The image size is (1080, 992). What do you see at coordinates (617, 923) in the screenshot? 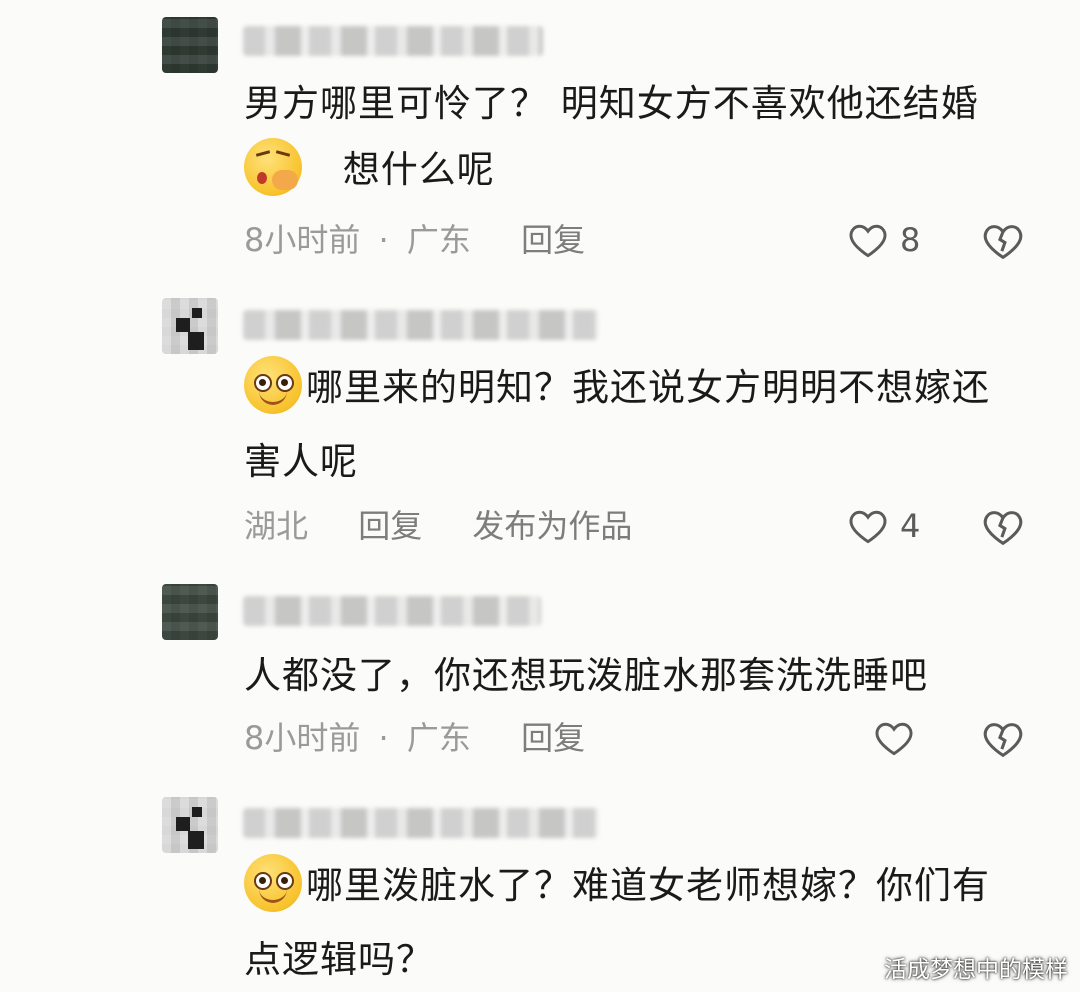
I see `comment-text: 哪里泼脏水了？难道女老师想嫁？你们有 点逻辑吗？` at bounding box center [617, 923].